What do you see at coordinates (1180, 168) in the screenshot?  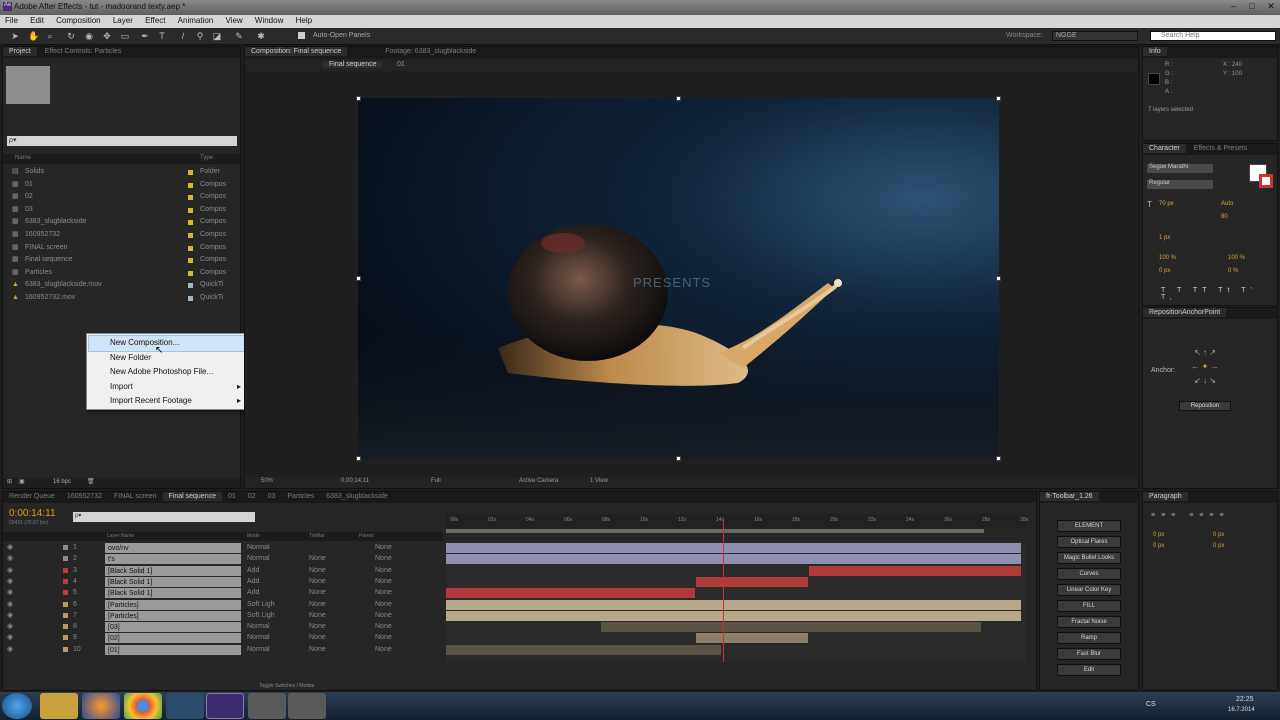 I see `font-family-select: Segoe Marathi` at bounding box center [1180, 168].